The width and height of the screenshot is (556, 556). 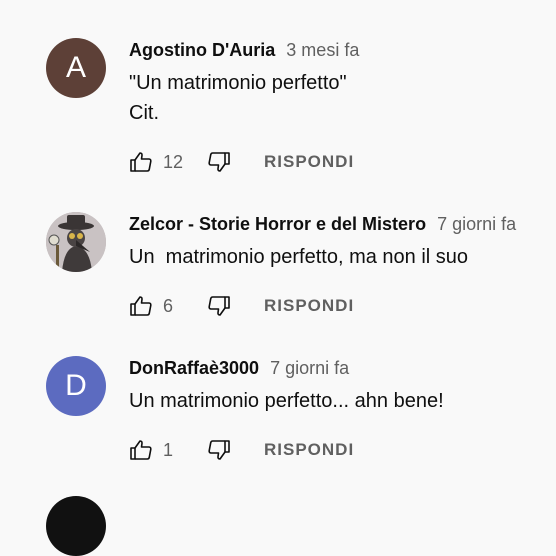 I want to click on comment-text-line: Un matrimonio perfetto, ma non il suo, so click(x=299, y=257).